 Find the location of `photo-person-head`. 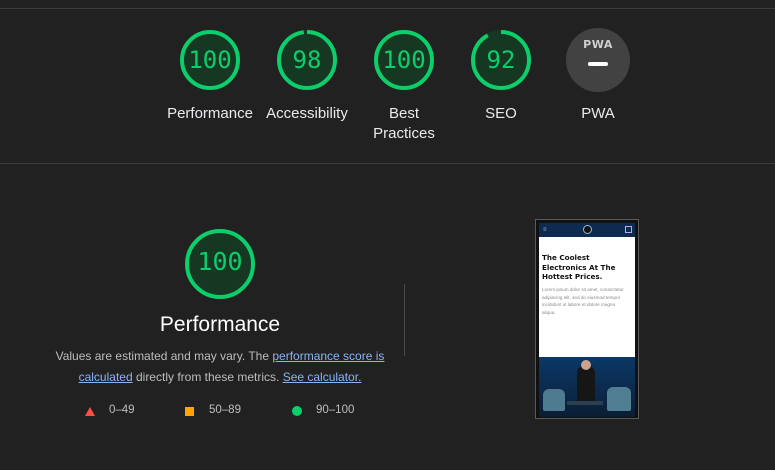

photo-person-head is located at coordinates (586, 365).